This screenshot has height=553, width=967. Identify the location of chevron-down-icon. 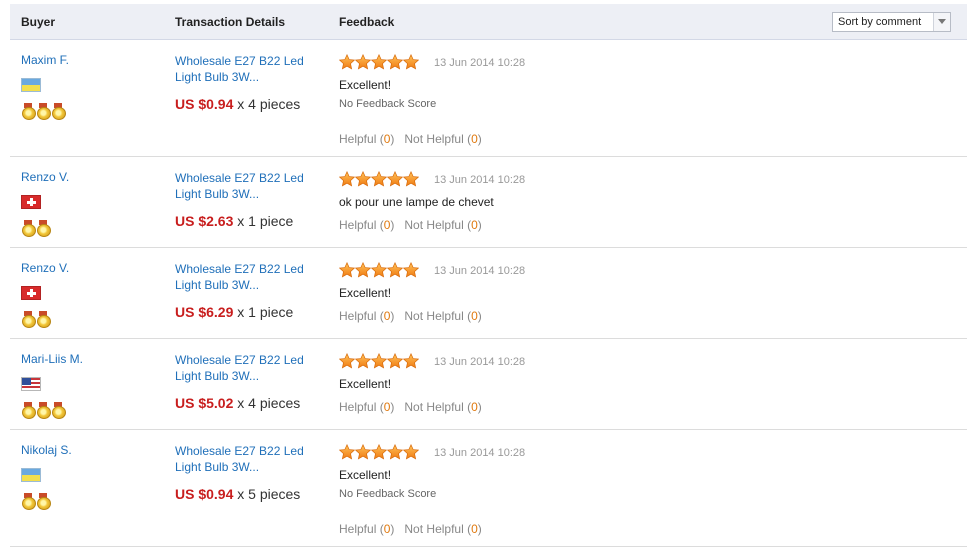
(941, 22).